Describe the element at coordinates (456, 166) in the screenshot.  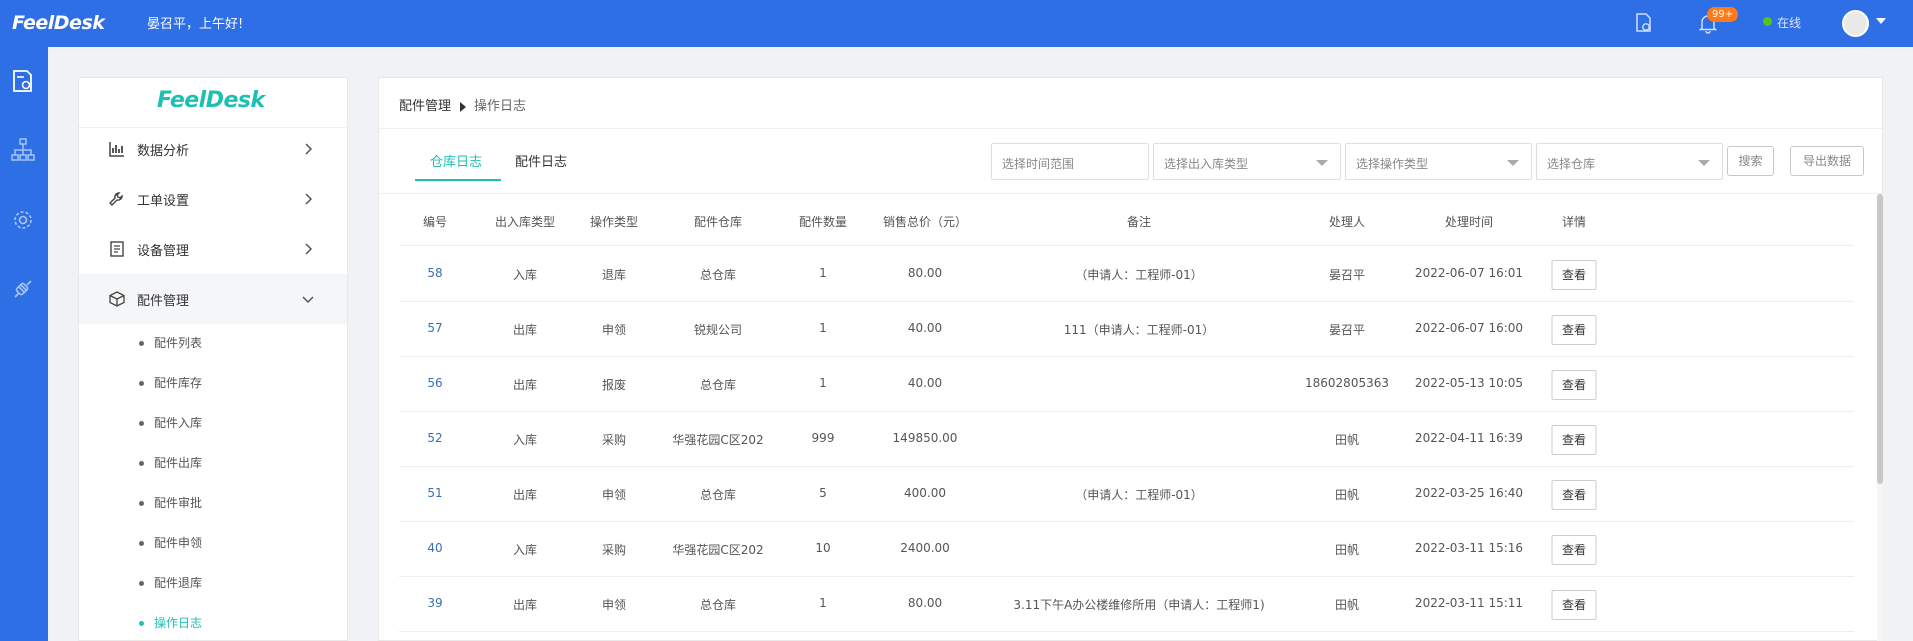
I see `tab-warehouse-log: 仓库日志` at that location.